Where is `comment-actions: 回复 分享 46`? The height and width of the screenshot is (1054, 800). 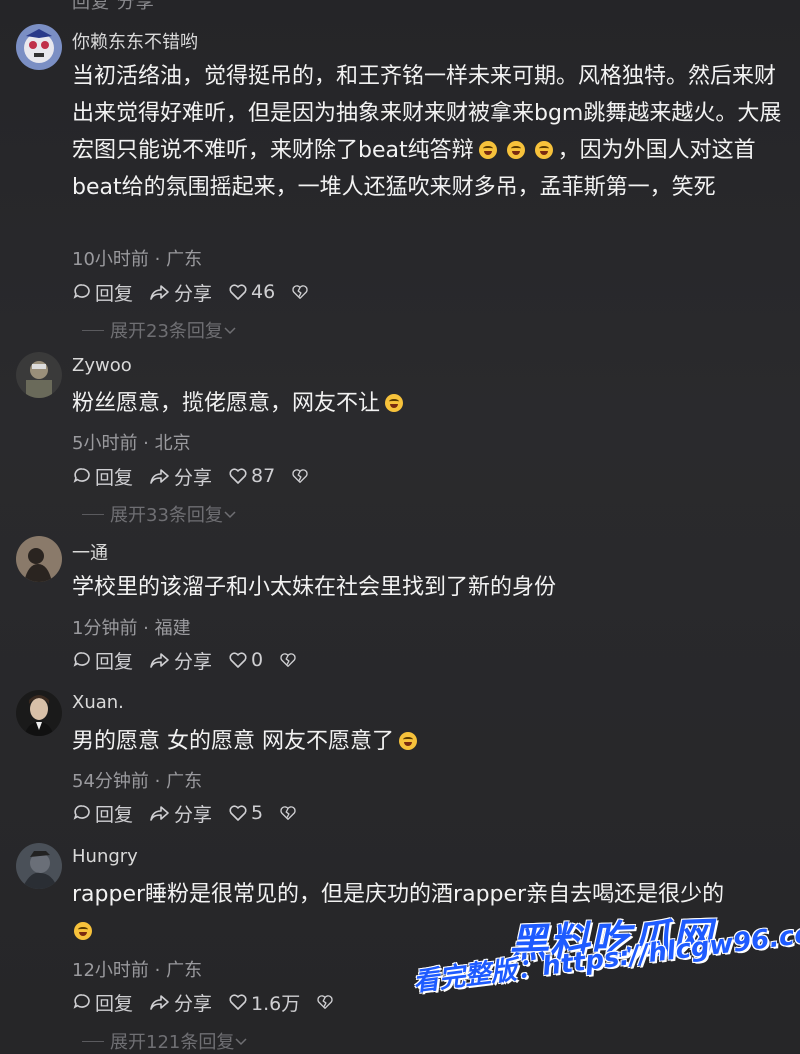
comment-actions: 回复 分享 46 is located at coordinates (200, 292).